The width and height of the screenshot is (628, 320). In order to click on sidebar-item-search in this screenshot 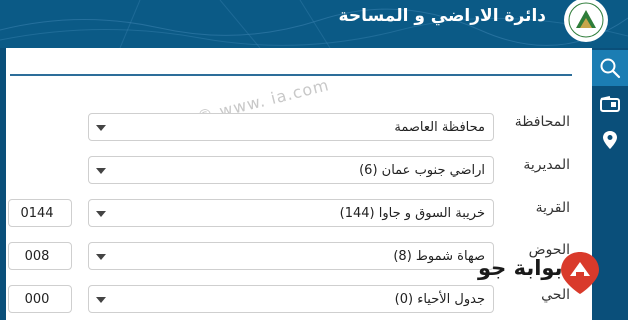, I will do `click(610, 68)`.